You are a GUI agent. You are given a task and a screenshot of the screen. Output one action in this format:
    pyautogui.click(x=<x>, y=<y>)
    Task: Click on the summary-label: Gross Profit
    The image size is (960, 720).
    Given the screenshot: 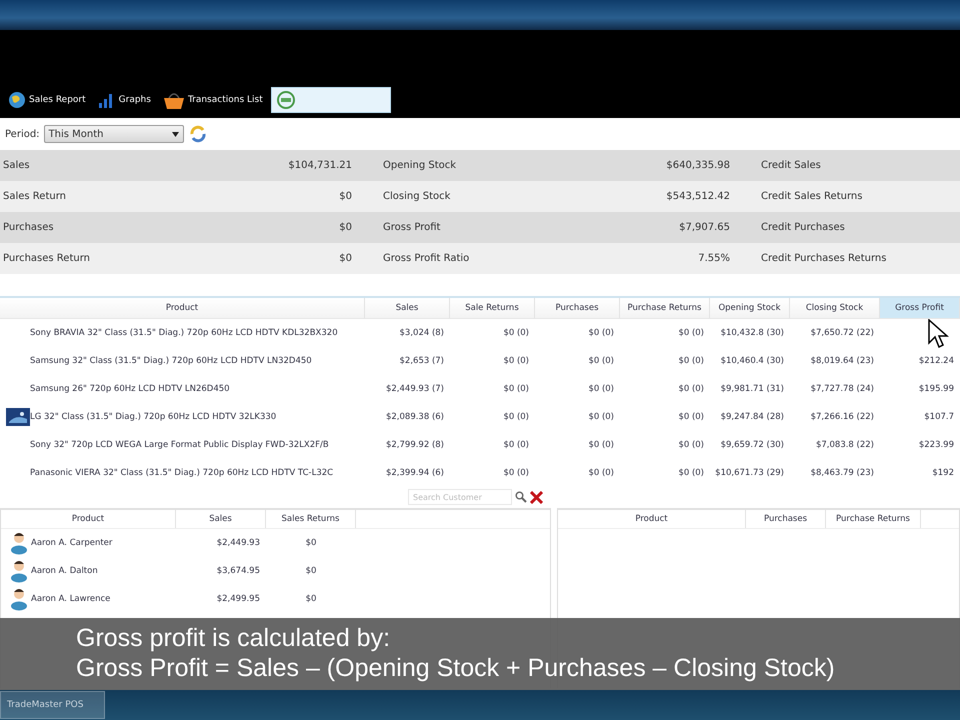 What is the action you would take?
    pyautogui.click(x=412, y=227)
    